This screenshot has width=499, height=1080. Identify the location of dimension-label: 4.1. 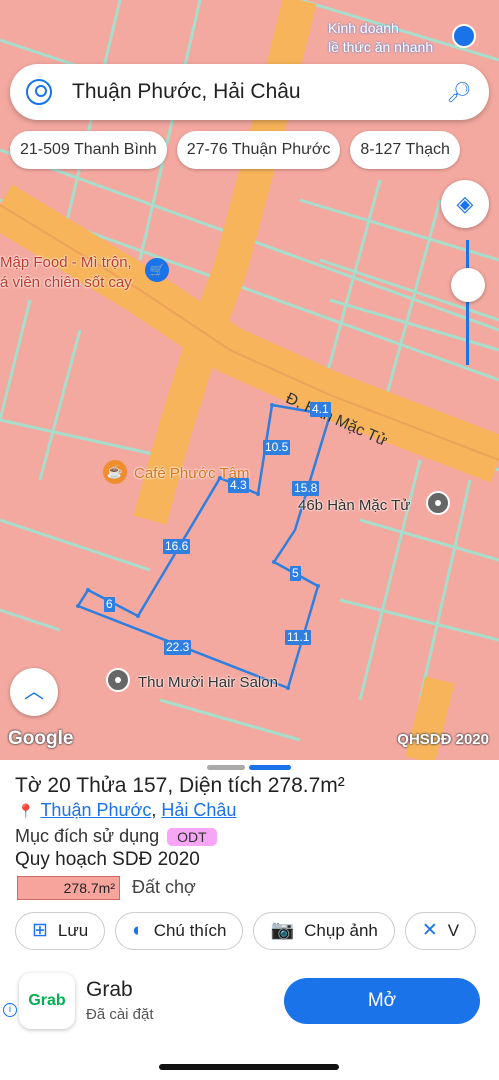
(320, 409).